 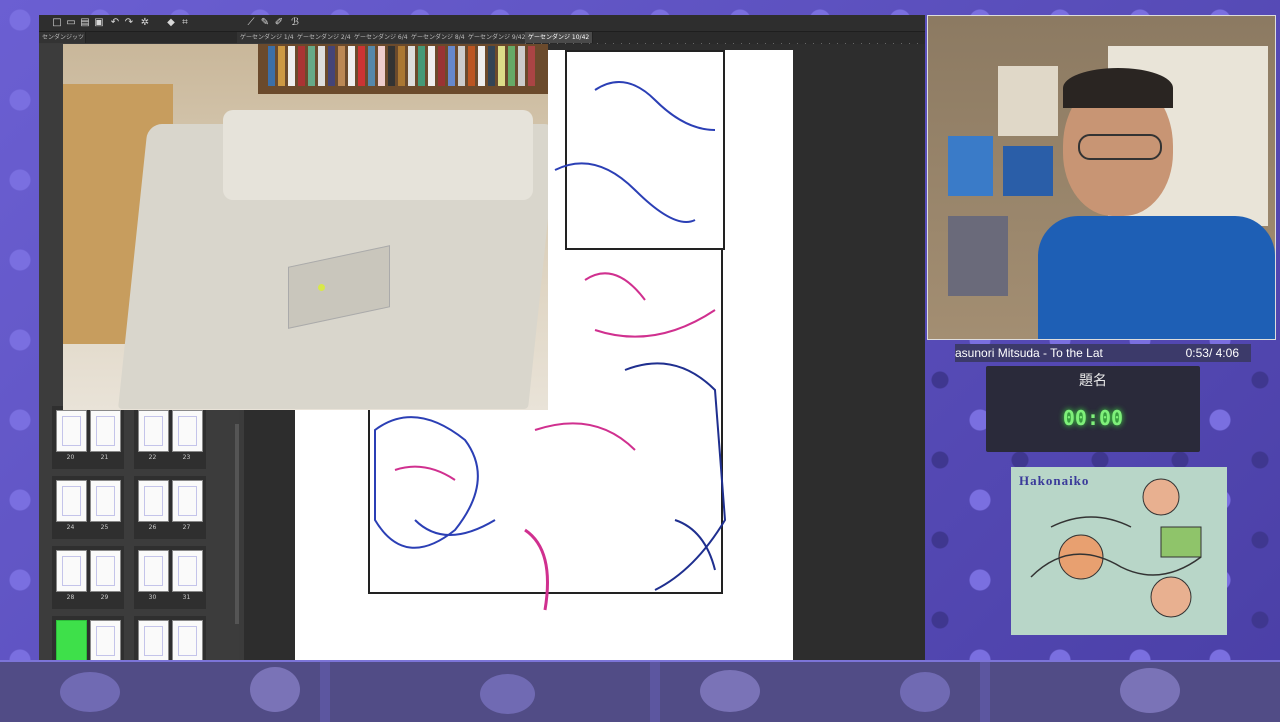 I want to click on redo-icon: ↷, so click(x=129, y=23).